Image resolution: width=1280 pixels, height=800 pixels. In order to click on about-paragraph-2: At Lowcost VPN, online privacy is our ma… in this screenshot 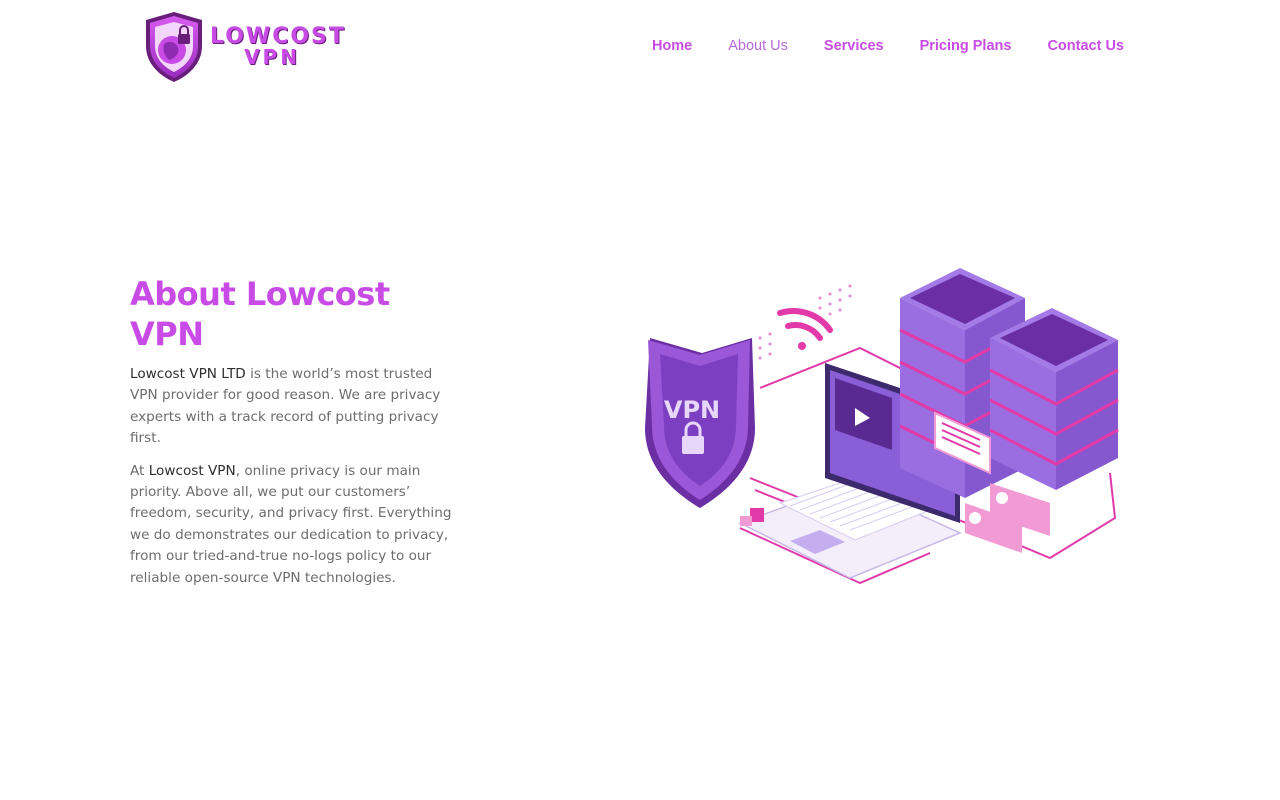, I will do `click(295, 525)`.